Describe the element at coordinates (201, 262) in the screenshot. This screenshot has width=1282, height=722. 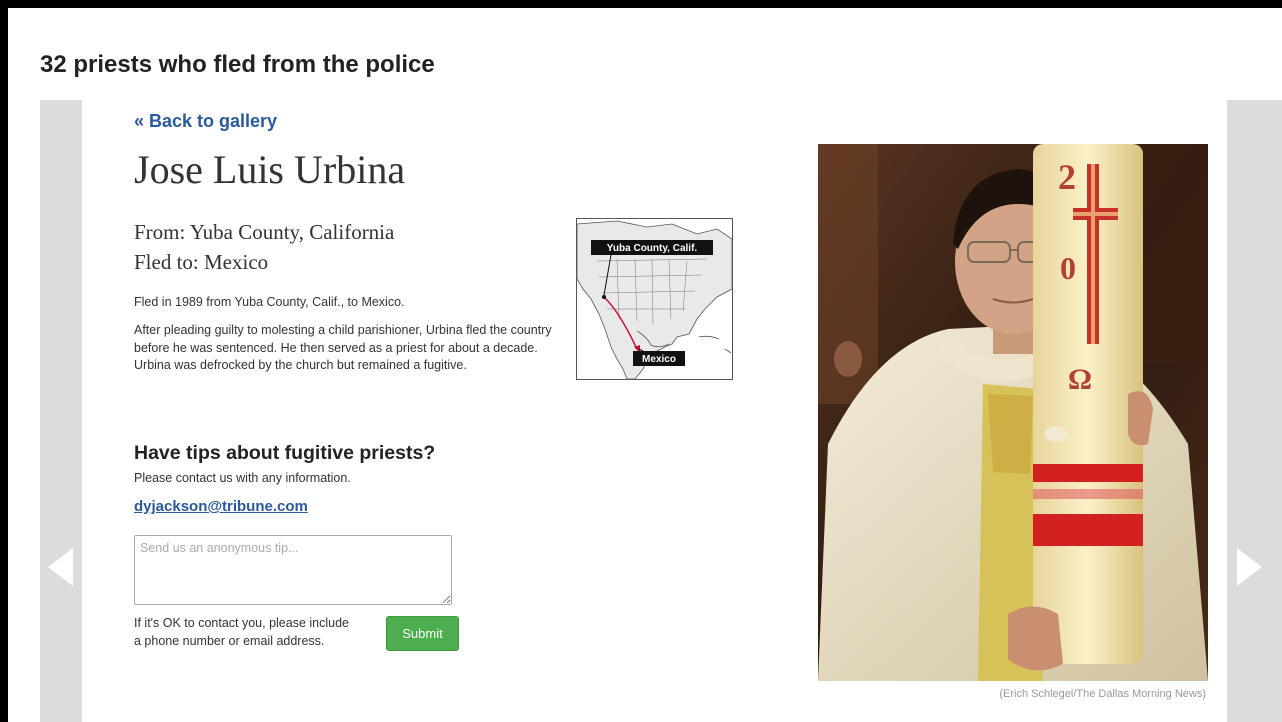
I see `priest-fled-to: Fled to: Mexico` at that location.